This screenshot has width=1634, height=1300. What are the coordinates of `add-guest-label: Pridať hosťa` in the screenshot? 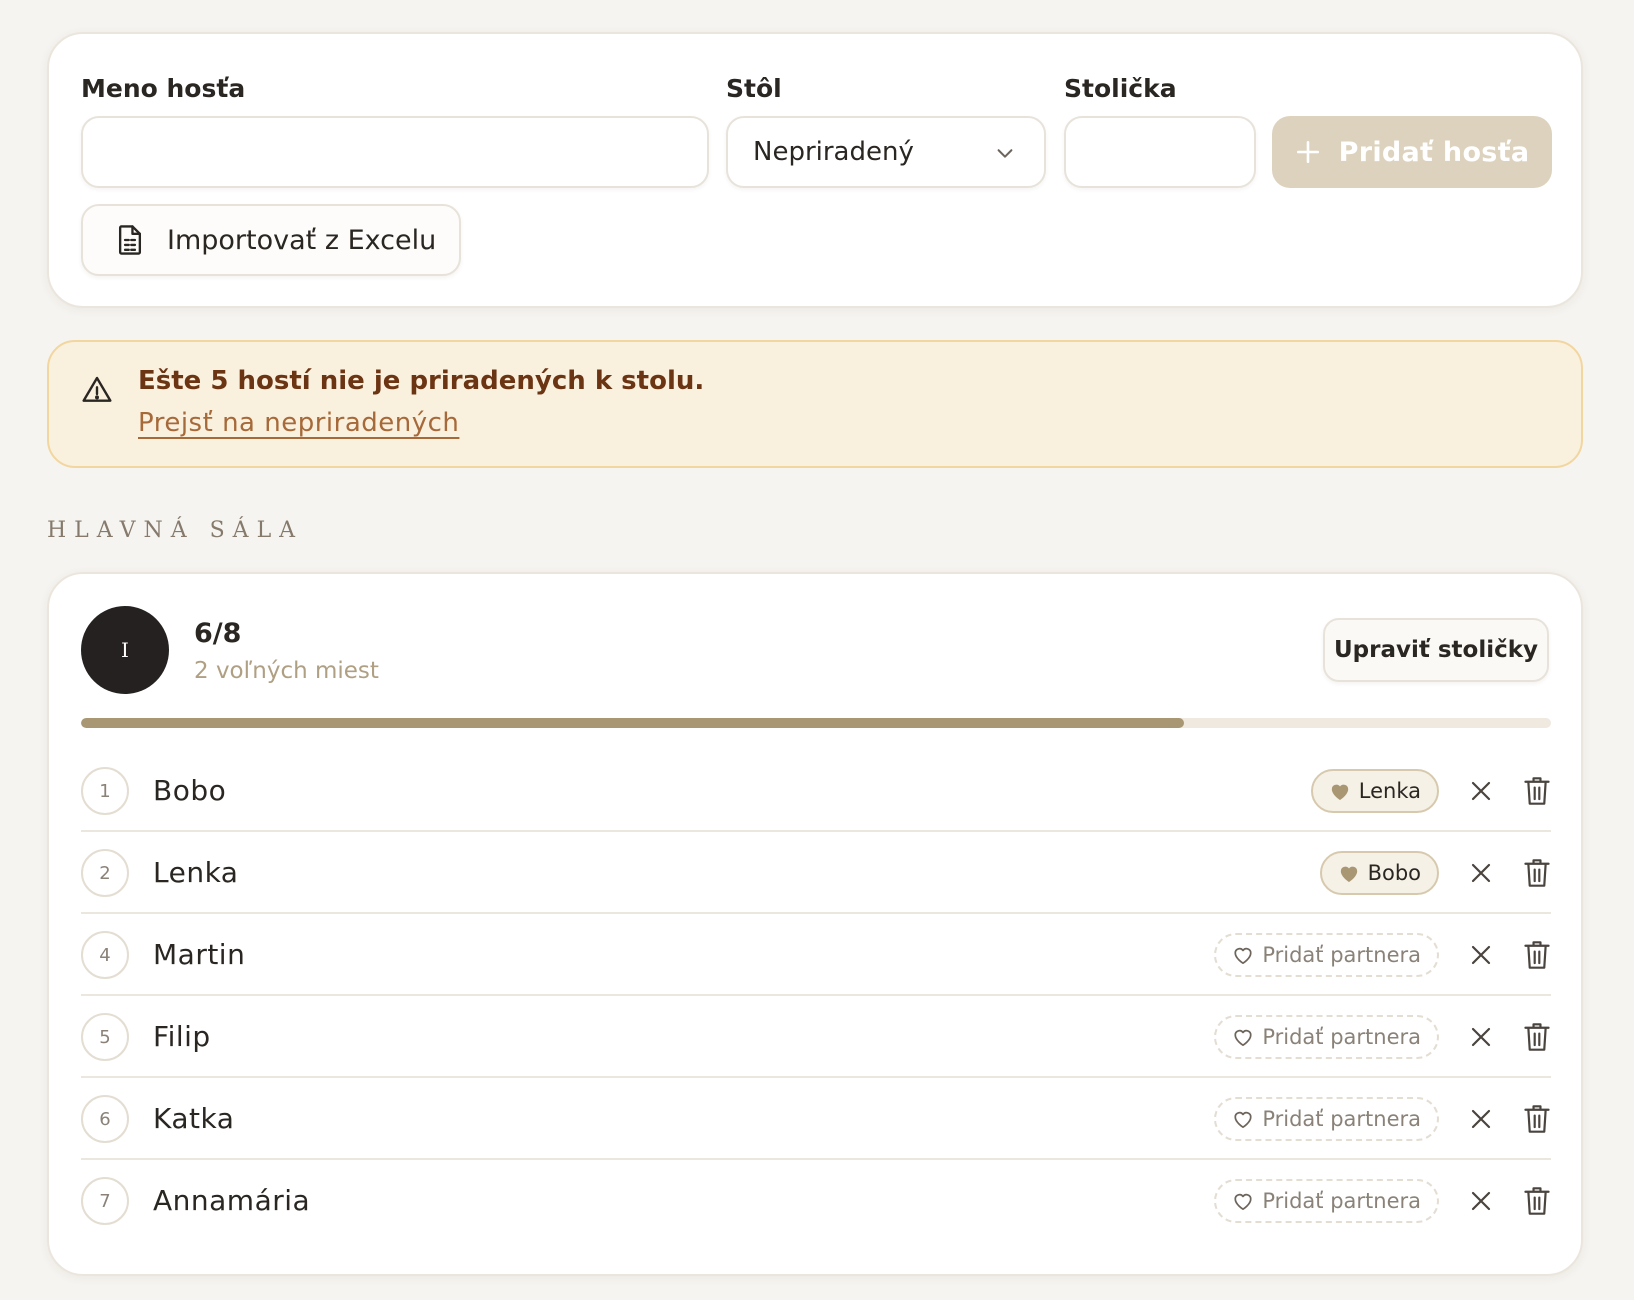 It's located at (1434, 152).